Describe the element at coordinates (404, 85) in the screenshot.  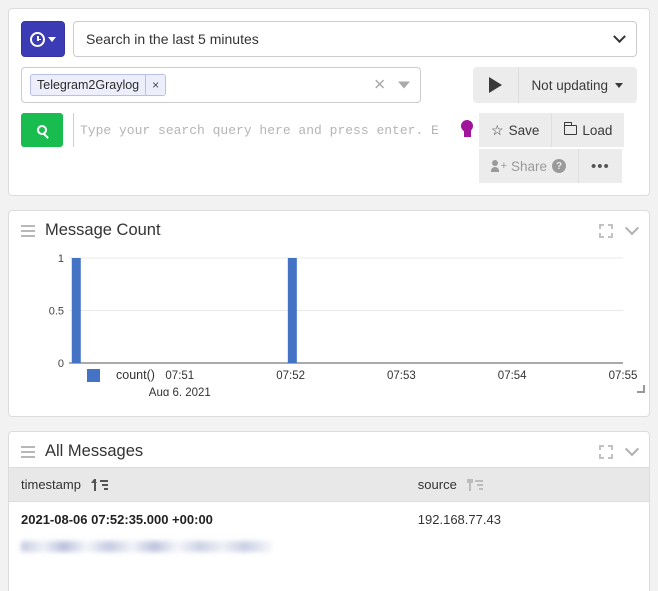
I see `stream-dropdown-caret-icon` at that location.